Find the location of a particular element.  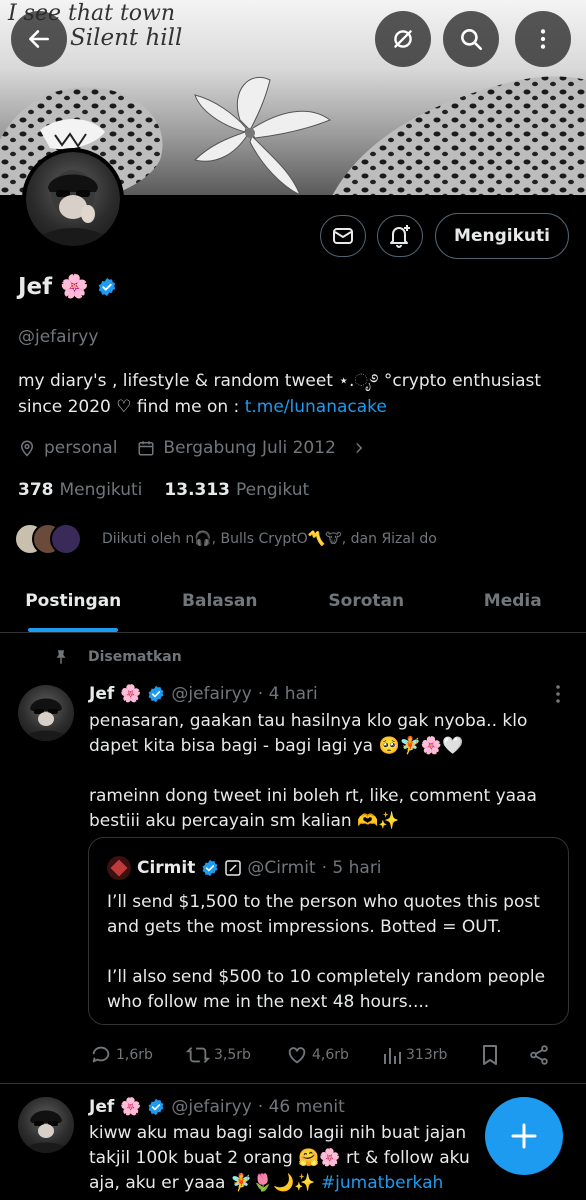

retweet-icon is located at coordinates (198, 1055).